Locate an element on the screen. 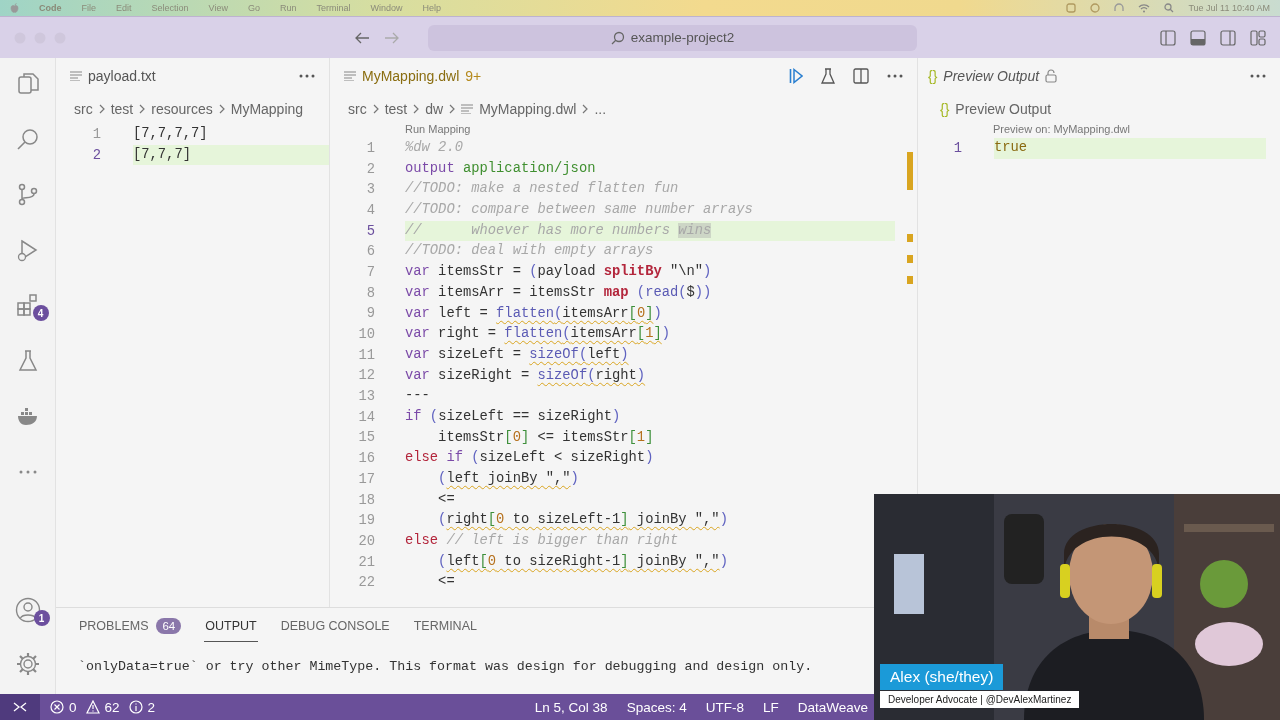 The width and height of the screenshot is (1280, 720). settings-gear-icon is located at coordinates (27, 664).